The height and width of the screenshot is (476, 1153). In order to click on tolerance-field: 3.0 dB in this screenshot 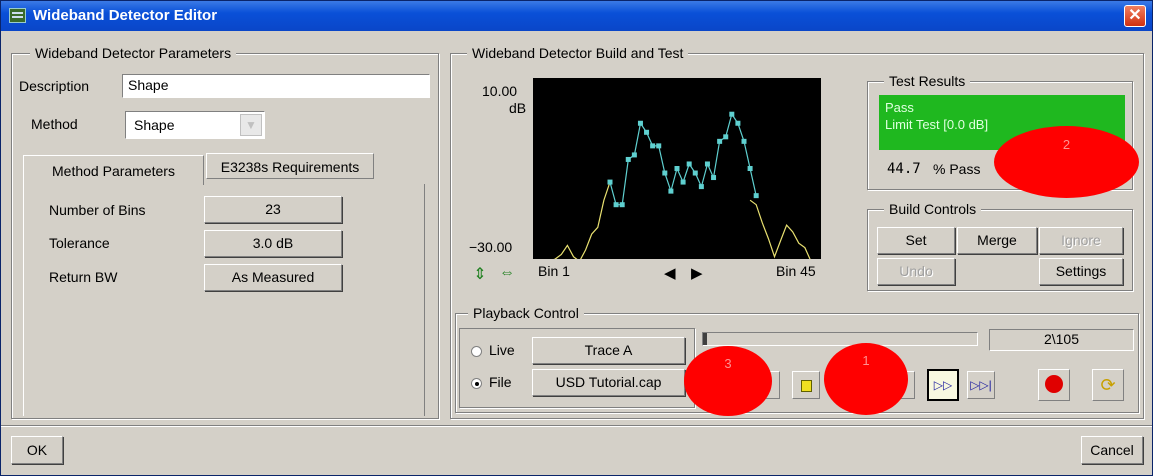, I will do `click(273, 243)`.